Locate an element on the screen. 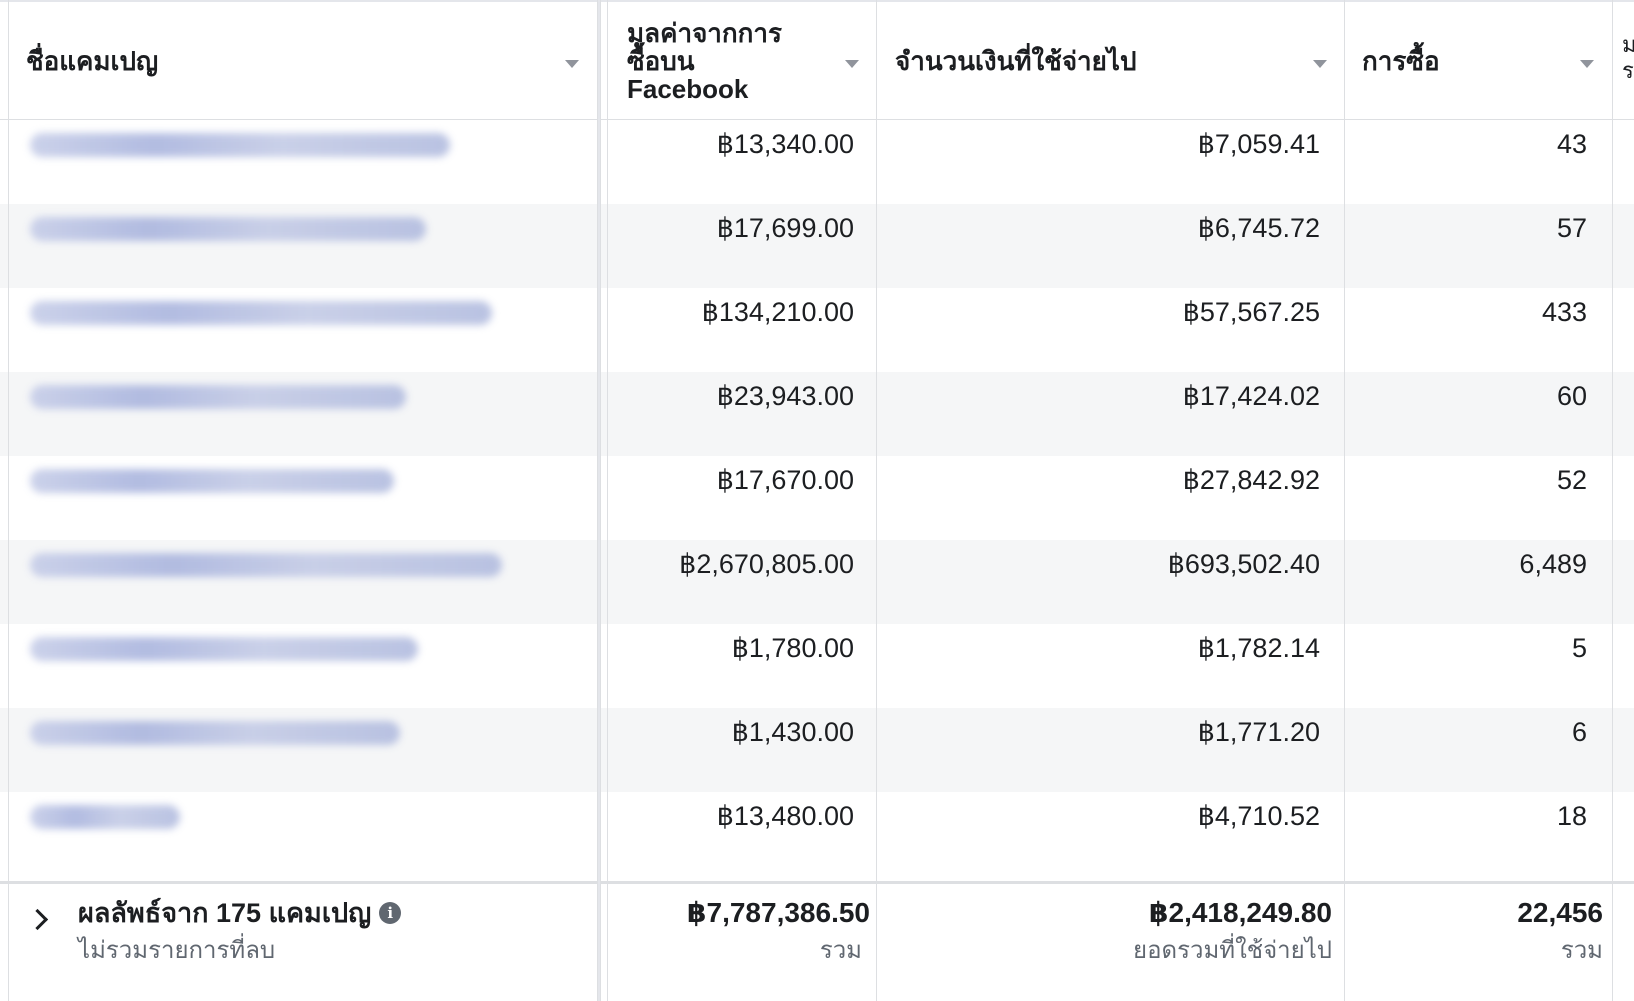 The height and width of the screenshot is (1001, 1634). summary-title: ผลลัพธ์จาก 175 แคมเปญ i is located at coordinates (240, 913).